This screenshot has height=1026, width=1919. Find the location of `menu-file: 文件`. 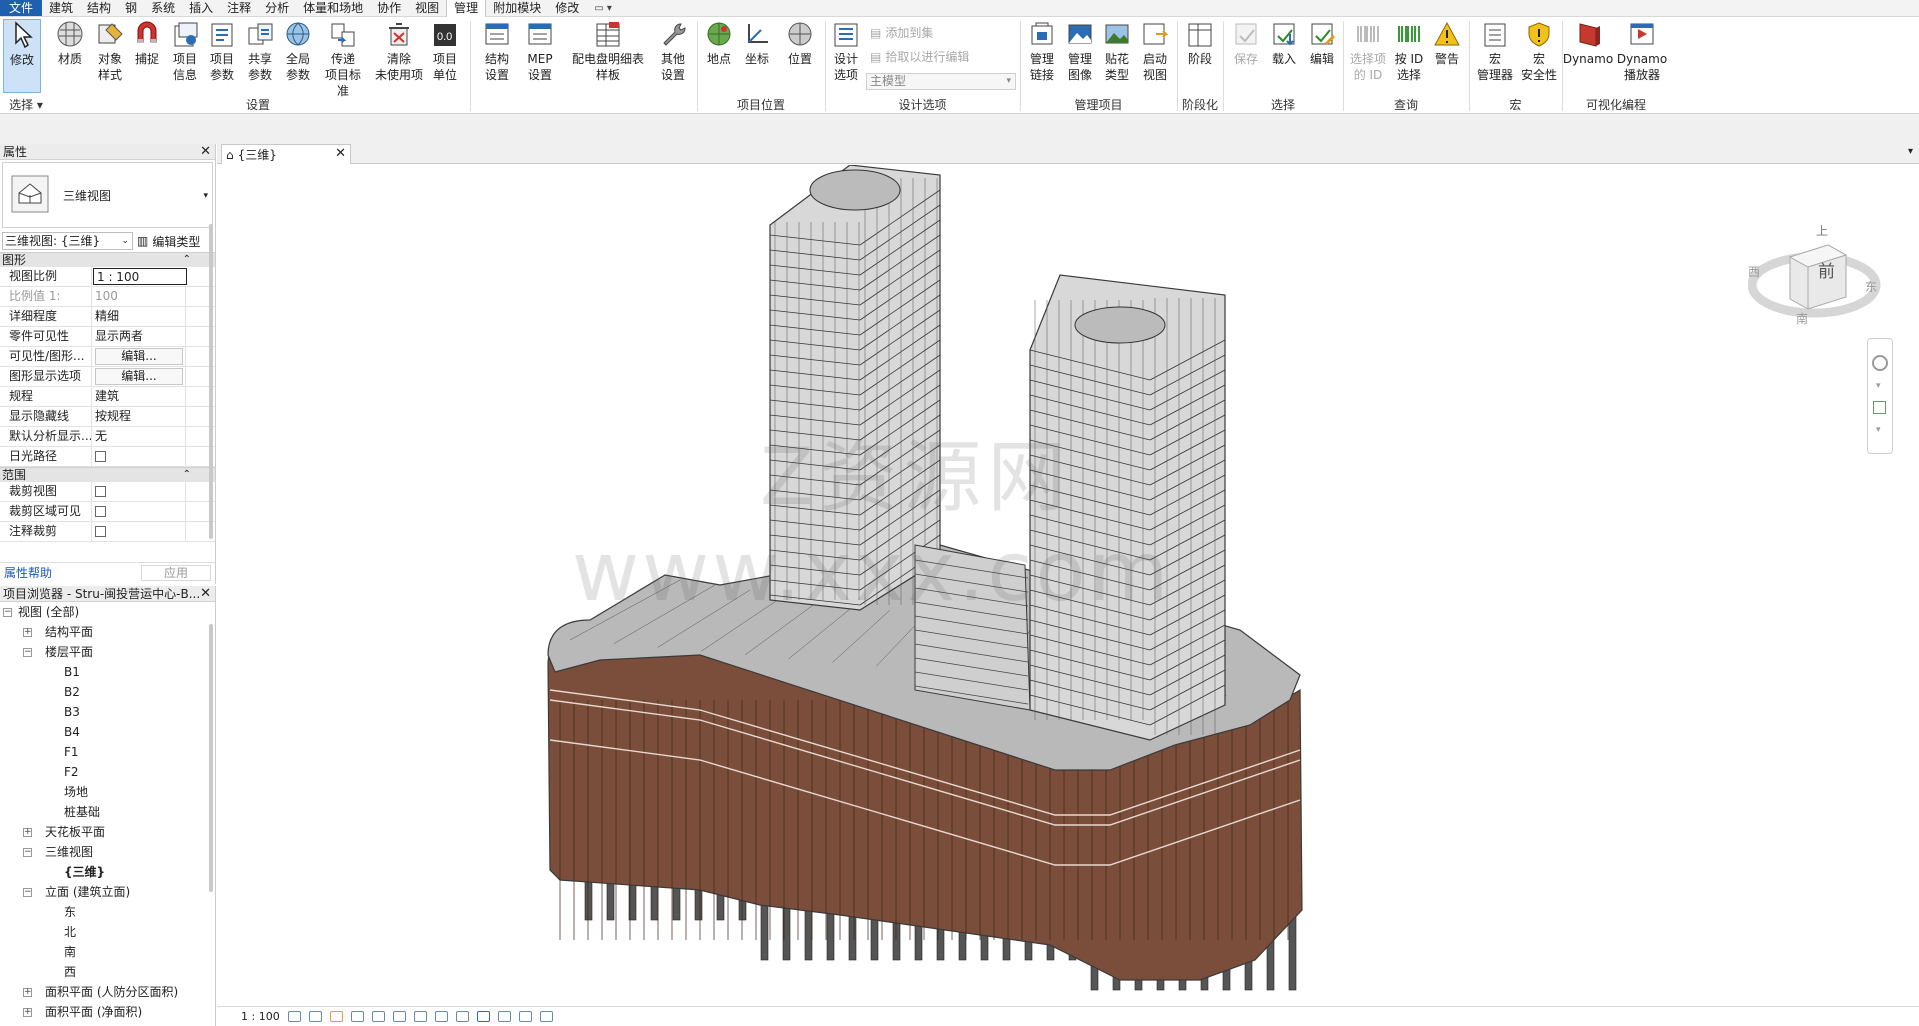

menu-file: 文件 is located at coordinates (21, 8).